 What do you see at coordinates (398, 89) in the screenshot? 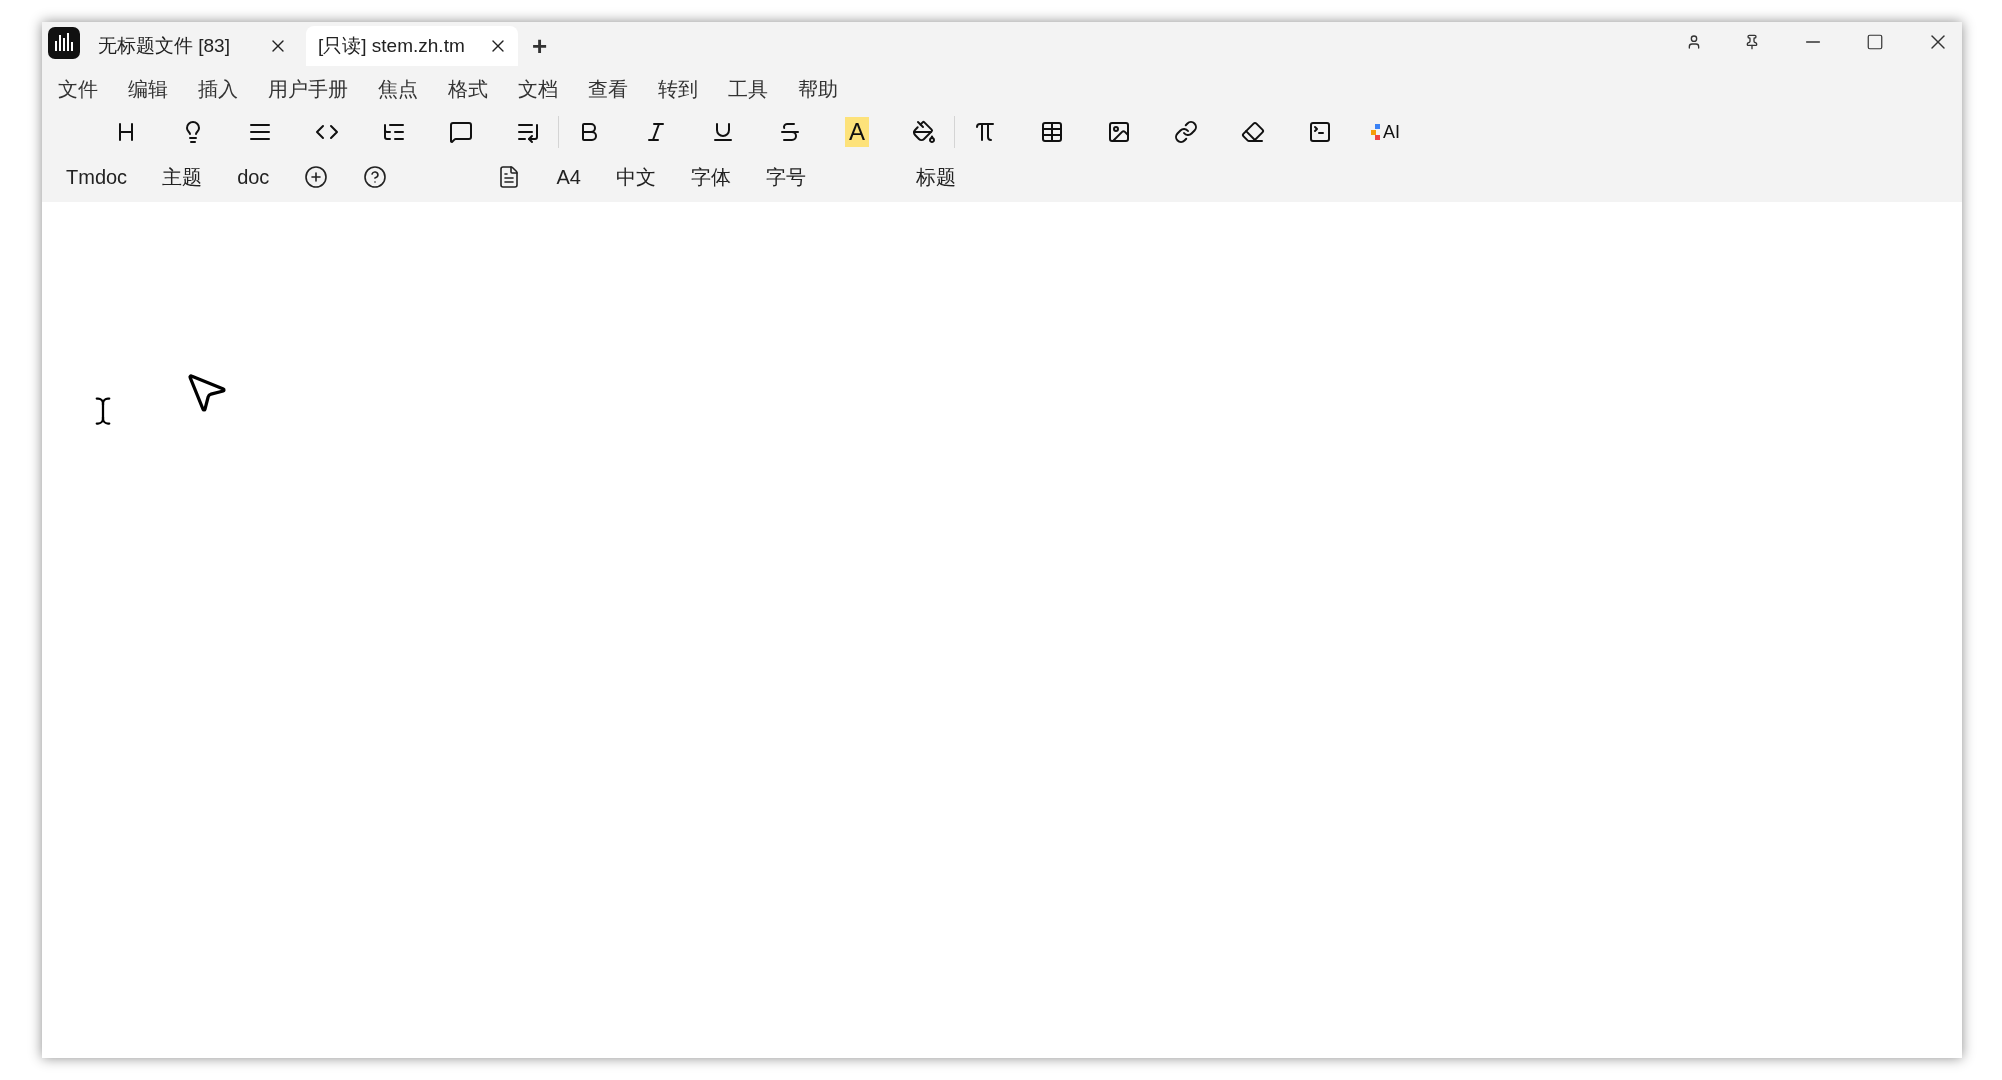
I see `menu-item: 焦点` at bounding box center [398, 89].